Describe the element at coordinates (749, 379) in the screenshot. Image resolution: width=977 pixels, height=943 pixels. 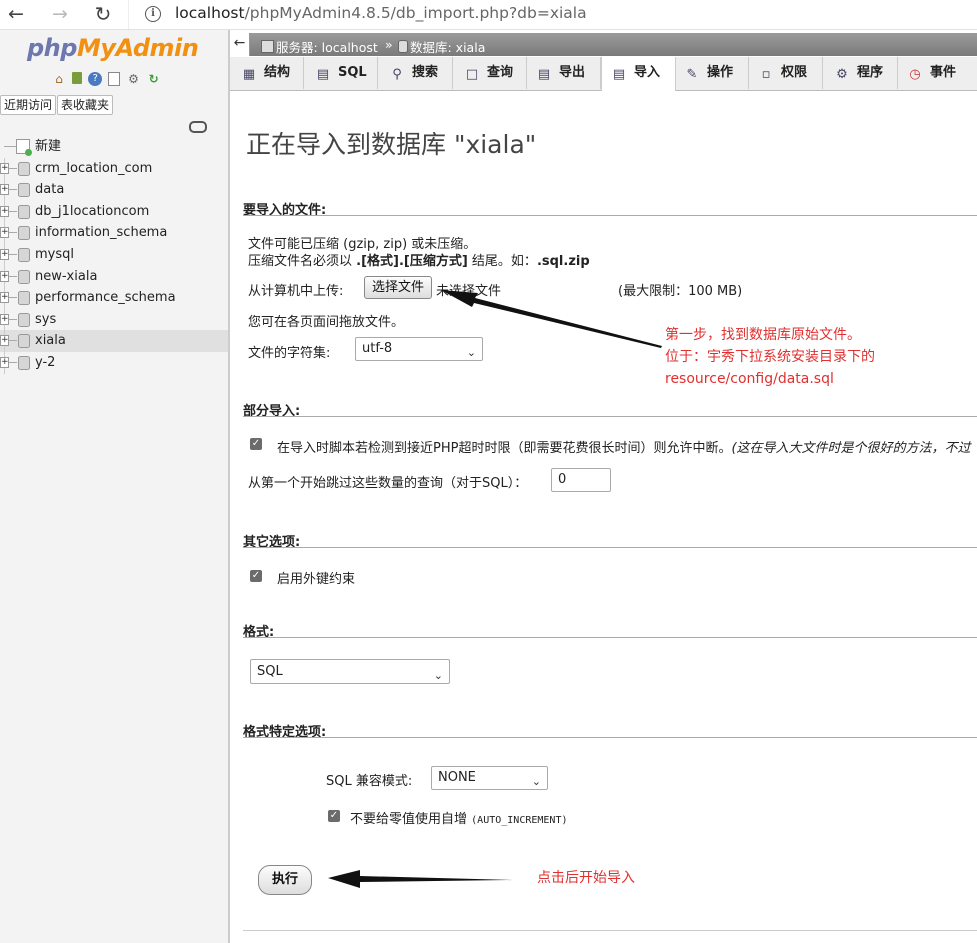
I see `annotation-step1-line3: resource/config/data.sql` at that location.